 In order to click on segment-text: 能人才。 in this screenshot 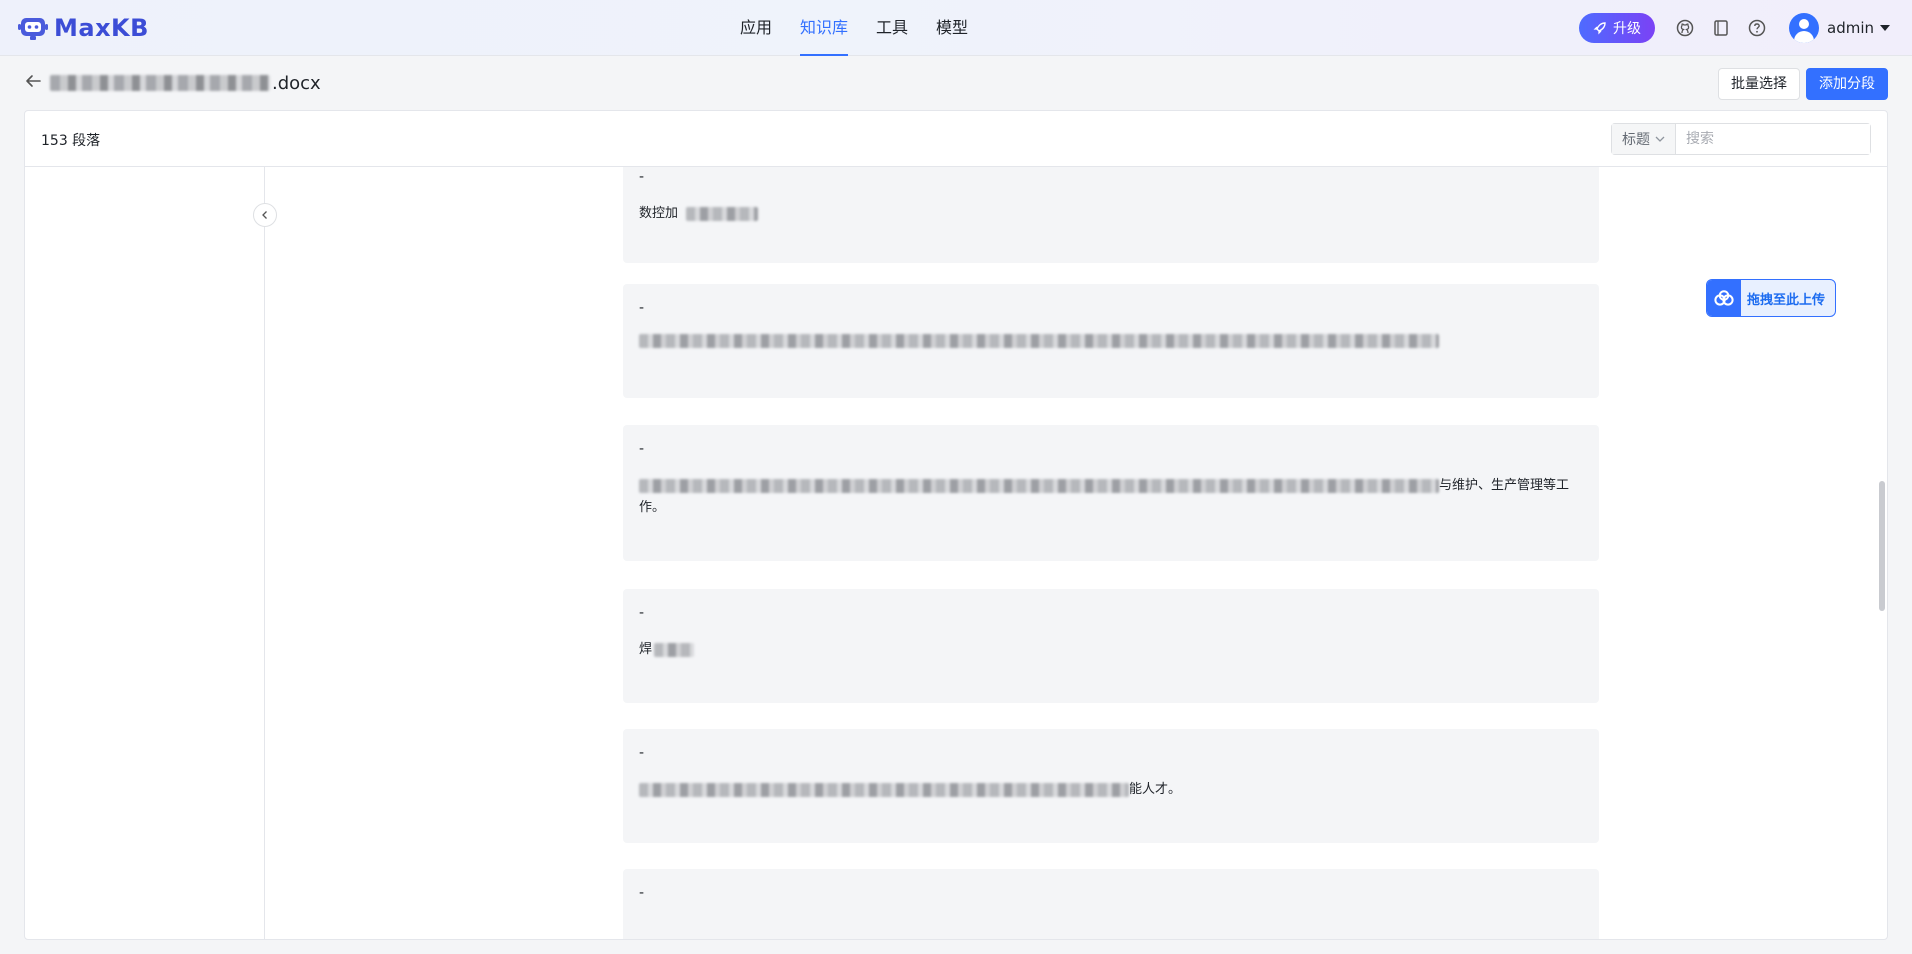, I will do `click(1155, 789)`.